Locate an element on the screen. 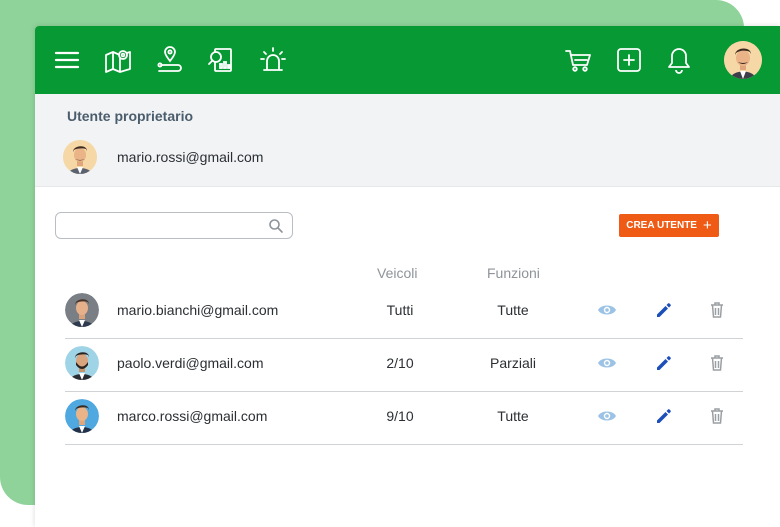 This screenshot has width=780, height=527. map-icon is located at coordinates (118, 60).